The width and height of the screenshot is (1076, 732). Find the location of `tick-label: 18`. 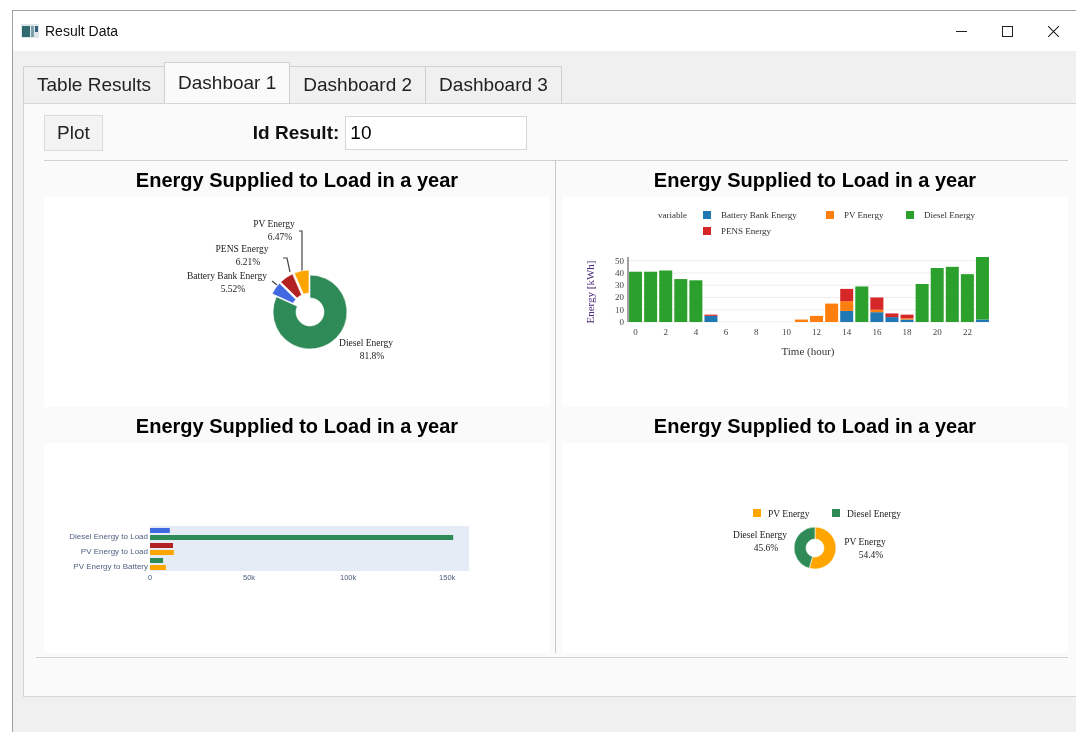

tick-label: 18 is located at coordinates (907, 332).